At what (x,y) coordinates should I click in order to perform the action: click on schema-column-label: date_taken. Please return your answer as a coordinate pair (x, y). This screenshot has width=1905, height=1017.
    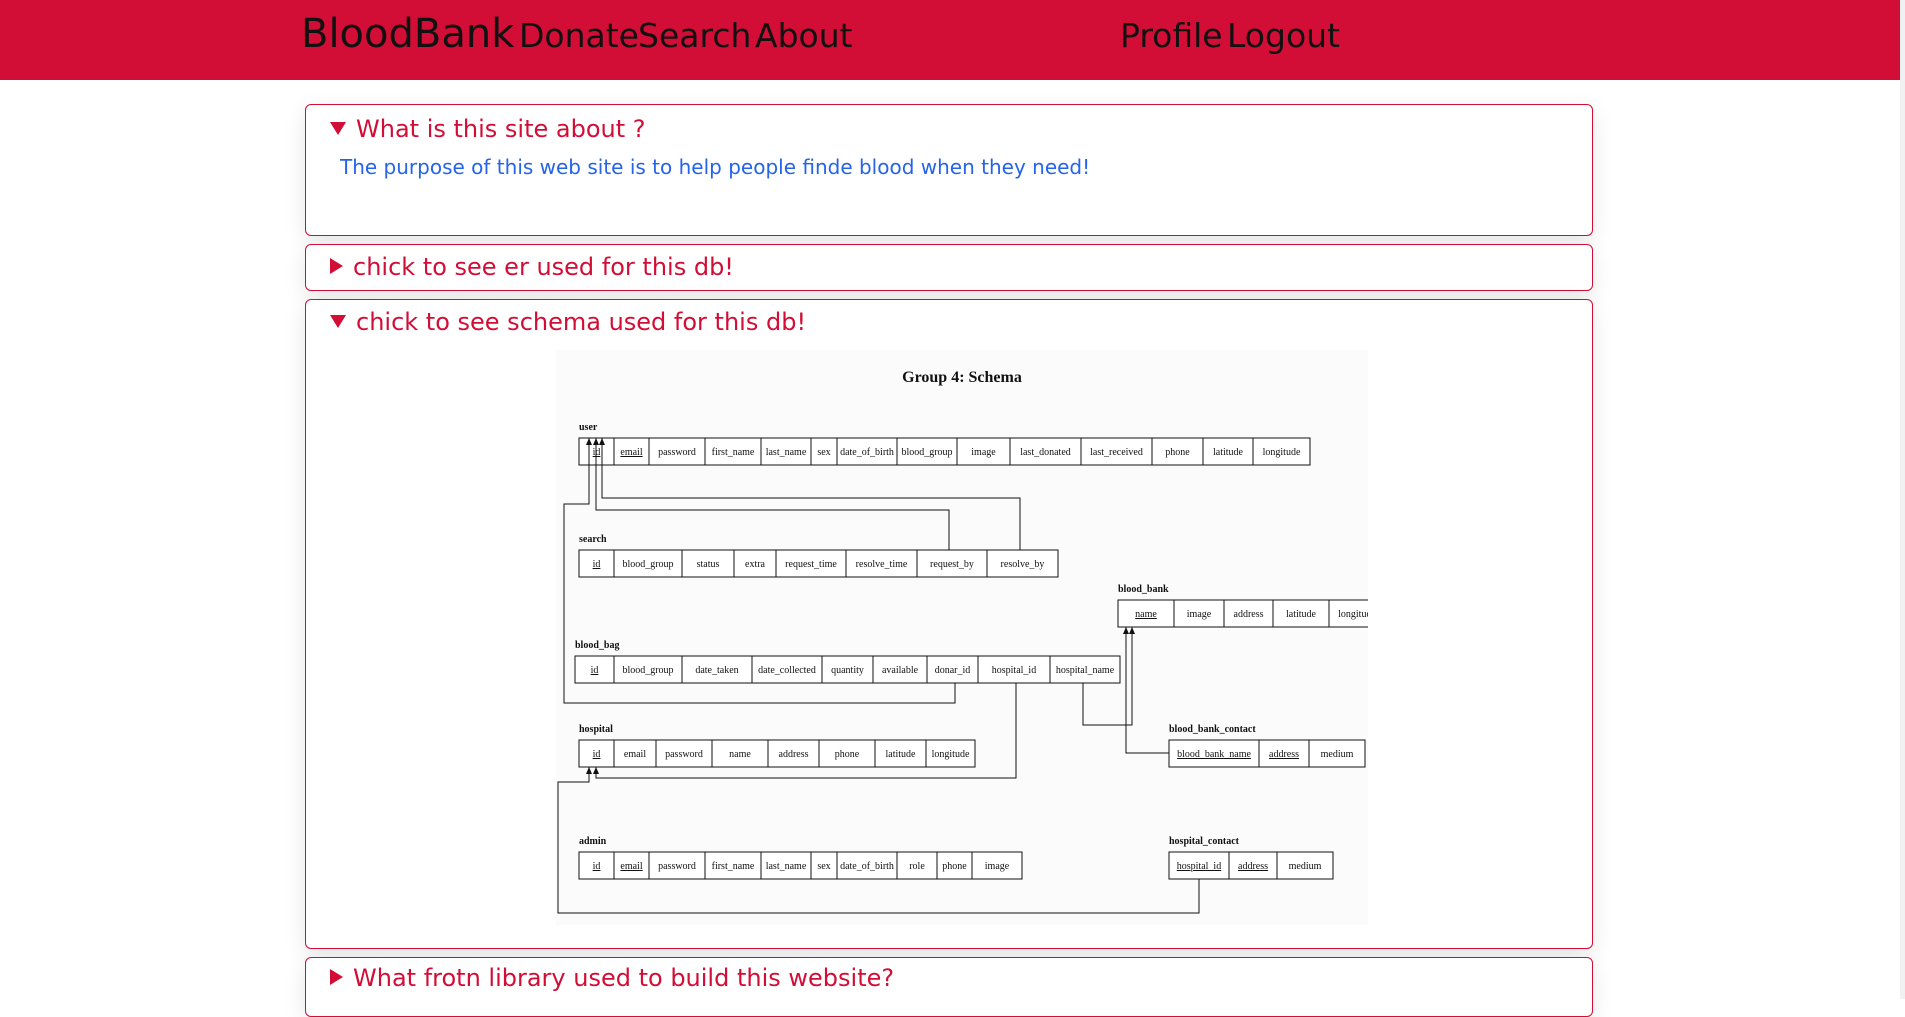
    Looking at the image, I should click on (716, 670).